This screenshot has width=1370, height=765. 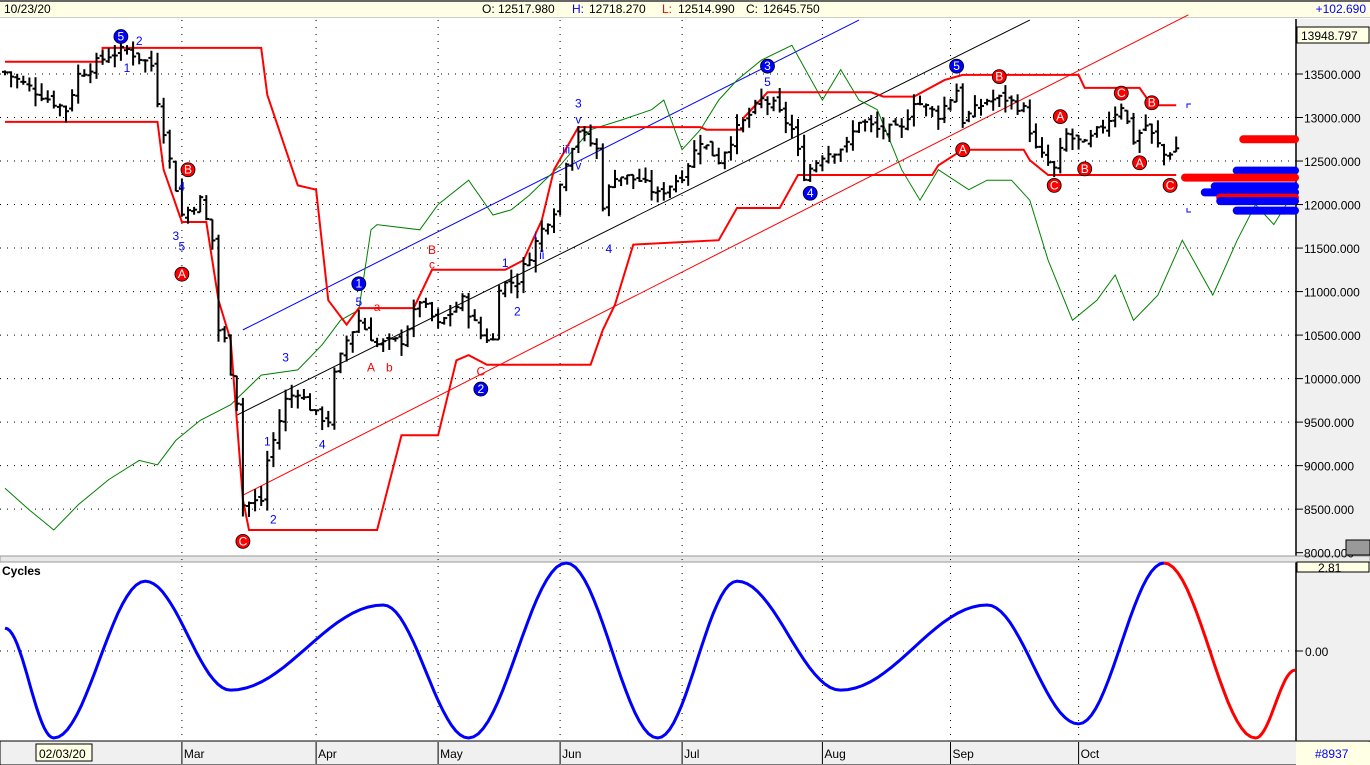 What do you see at coordinates (767, 66) in the screenshot?
I see `wave-circle-label: 3` at bounding box center [767, 66].